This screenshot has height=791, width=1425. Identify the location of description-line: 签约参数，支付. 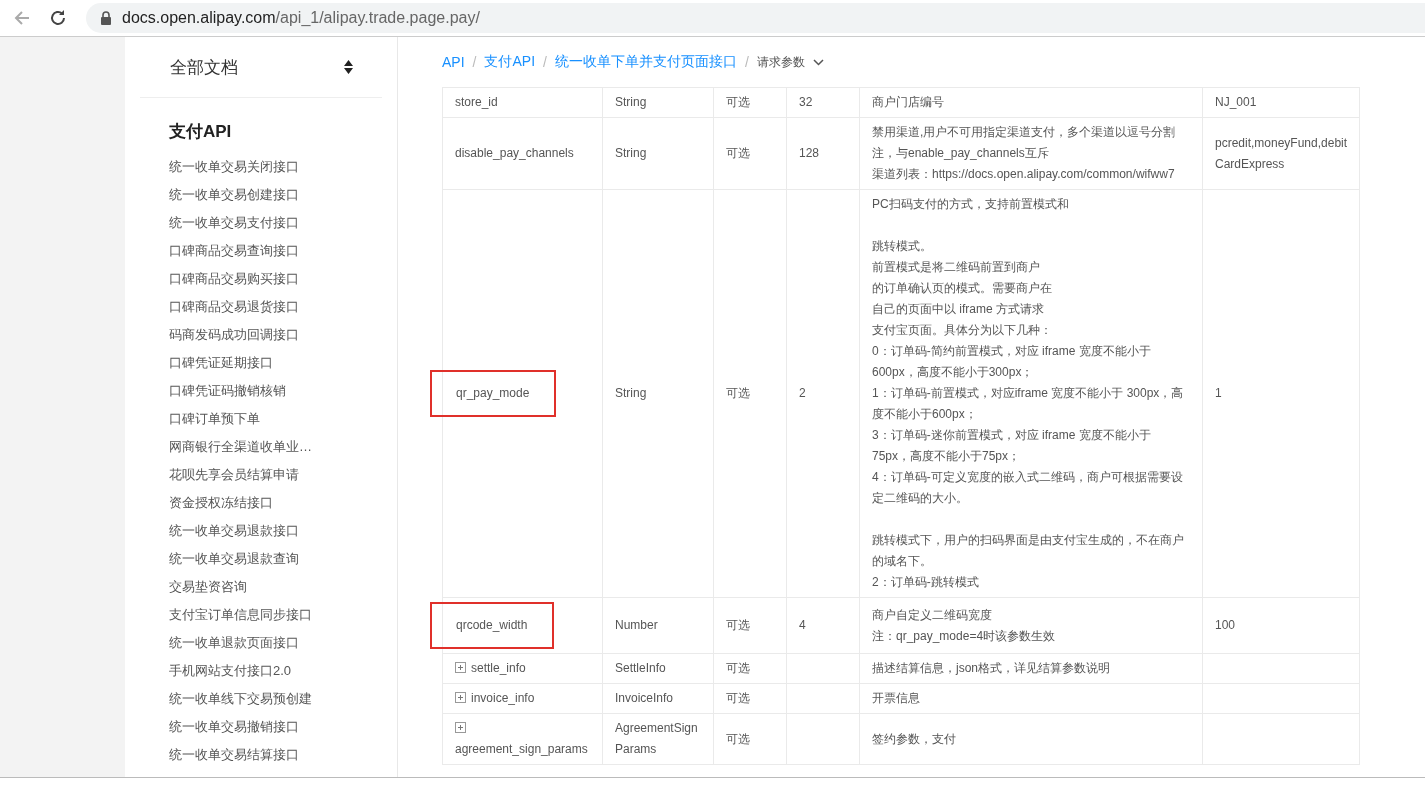
(914, 739).